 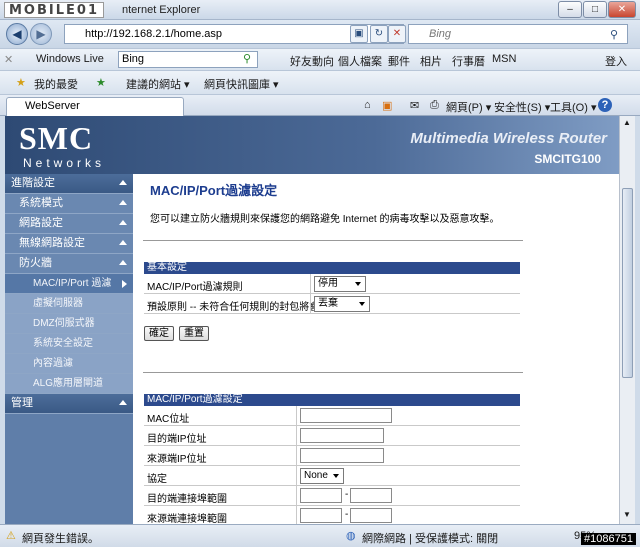 I want to click on security-zone-text: 網際網路 | 受保護模式: 關閉, so click(x=430, y=538).